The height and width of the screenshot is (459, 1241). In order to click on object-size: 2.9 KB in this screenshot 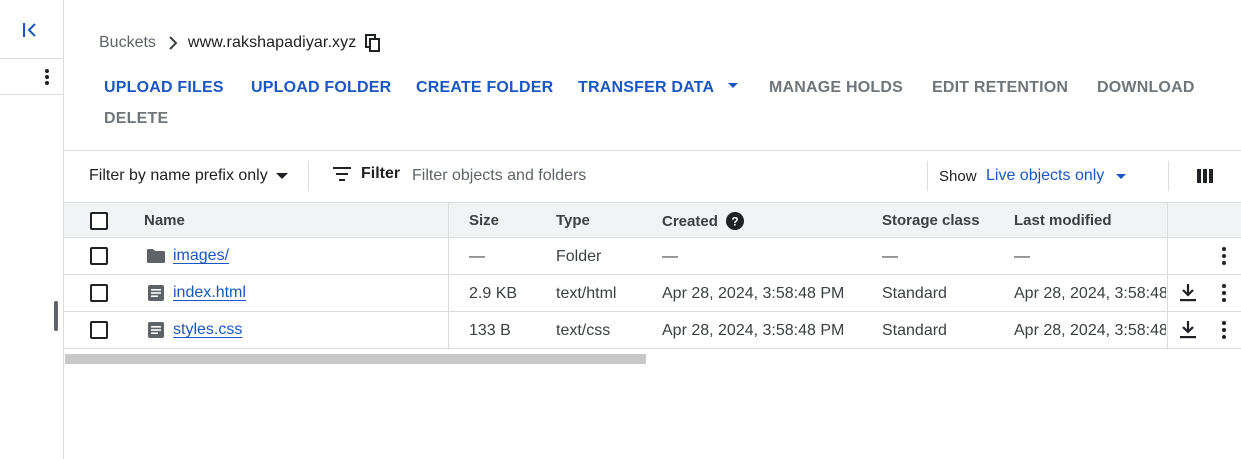, I will do `click(493, 293)`.